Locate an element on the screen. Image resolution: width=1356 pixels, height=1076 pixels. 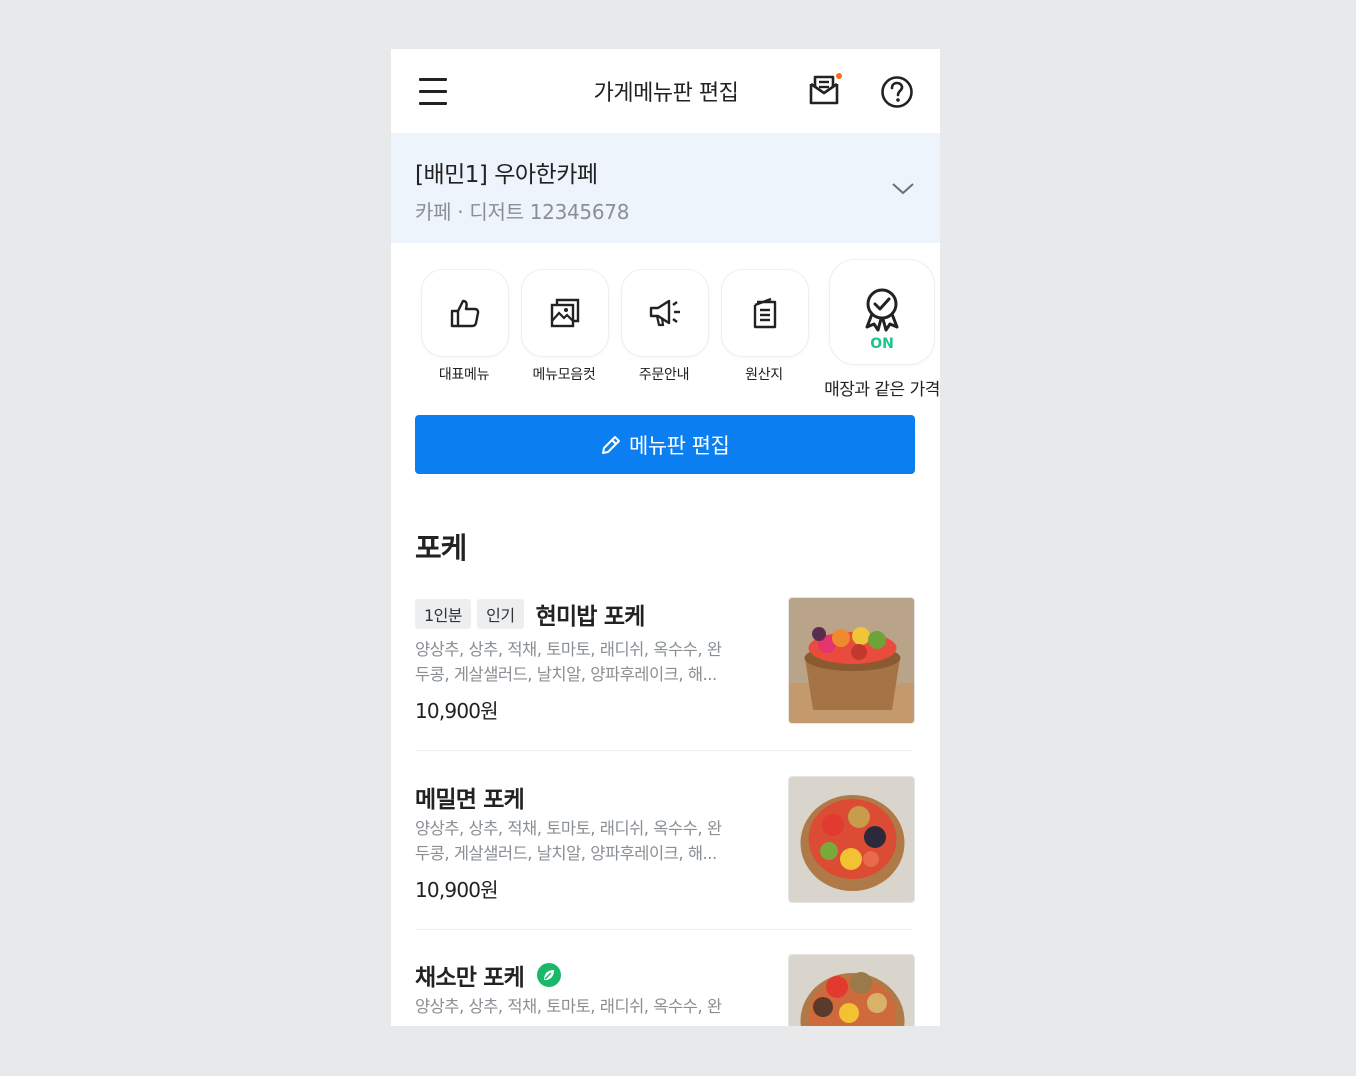
help-icon is located at coordinates (897, 92).